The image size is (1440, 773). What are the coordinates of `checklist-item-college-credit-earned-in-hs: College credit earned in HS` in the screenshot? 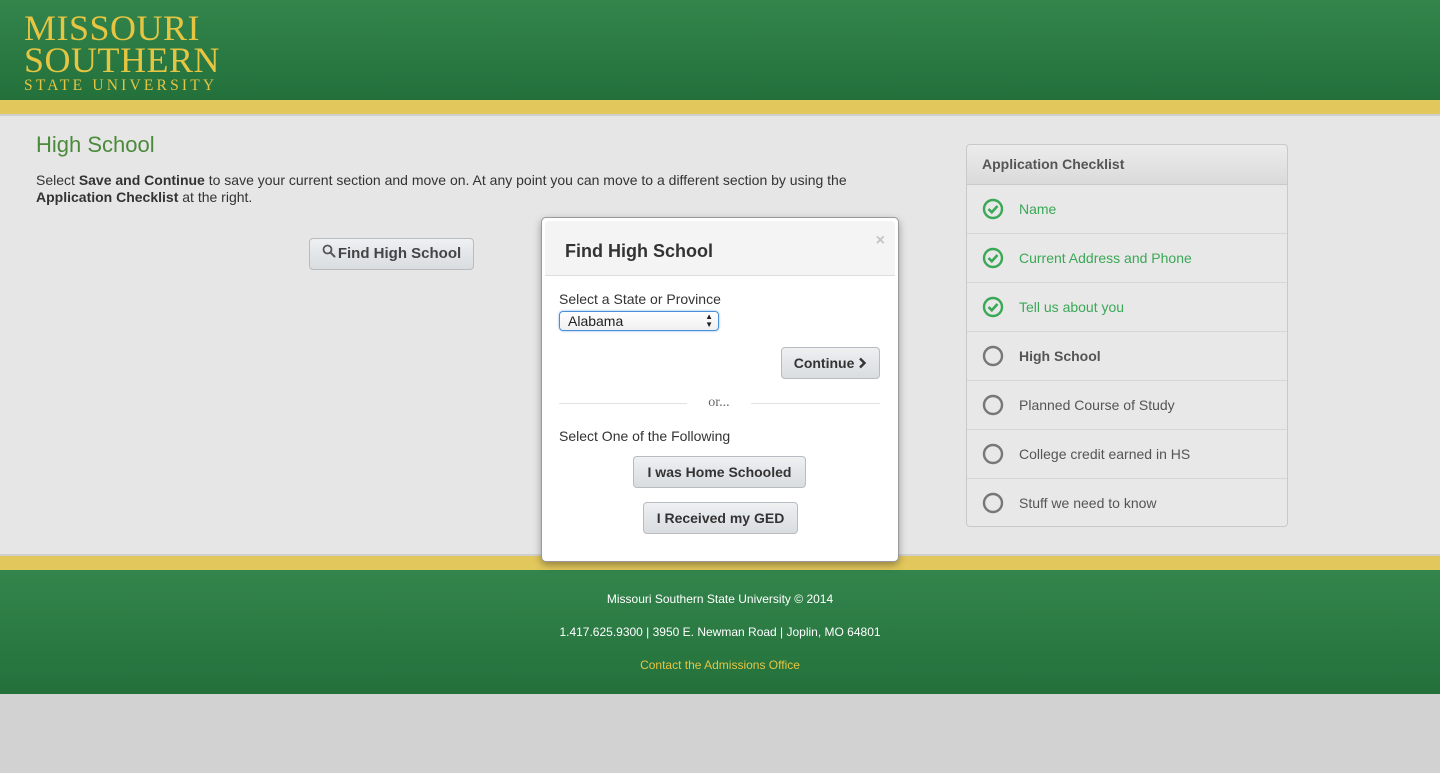 It's located at (1127, 454).